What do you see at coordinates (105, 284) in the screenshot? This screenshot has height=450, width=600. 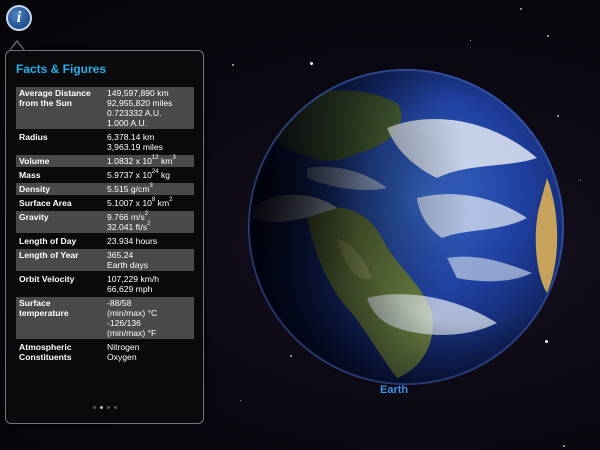 I see `fact-row: Orbit Velocity 107,229 km/h 66,629 mph` at bounding box center [105, 284].